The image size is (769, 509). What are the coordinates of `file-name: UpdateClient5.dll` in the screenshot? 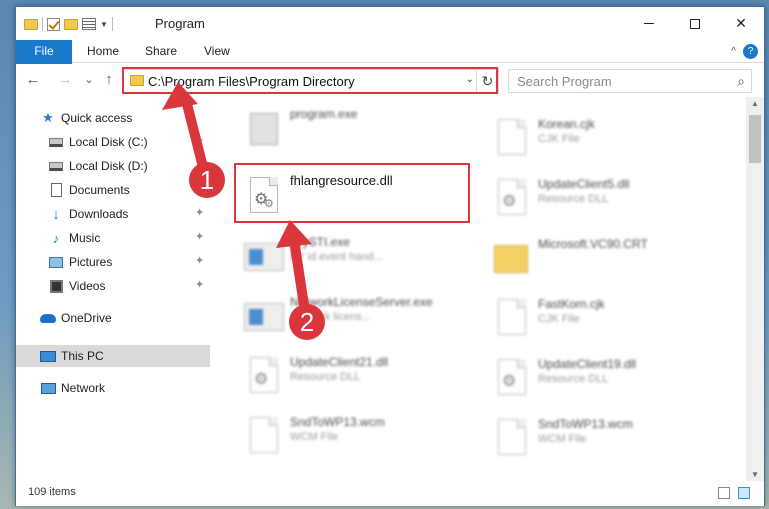 It's located at (584, 184).